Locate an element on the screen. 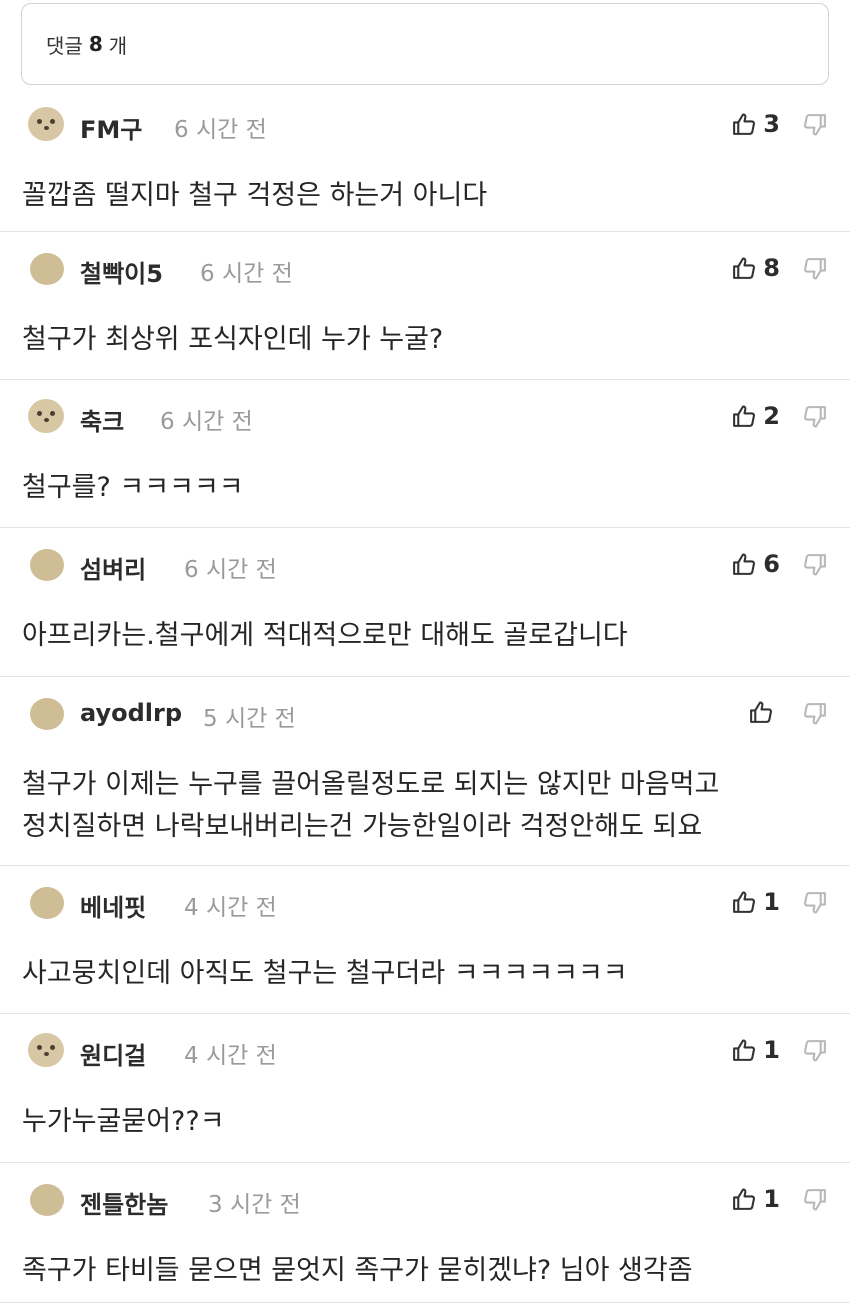 The height and width of the screenshot is (1312, 850). comment-body: 족구가 타비들 묻으면 묻엇지 족구가 묻히겠냐? 님아 생각좀 is located at coordinates (357, 1271).